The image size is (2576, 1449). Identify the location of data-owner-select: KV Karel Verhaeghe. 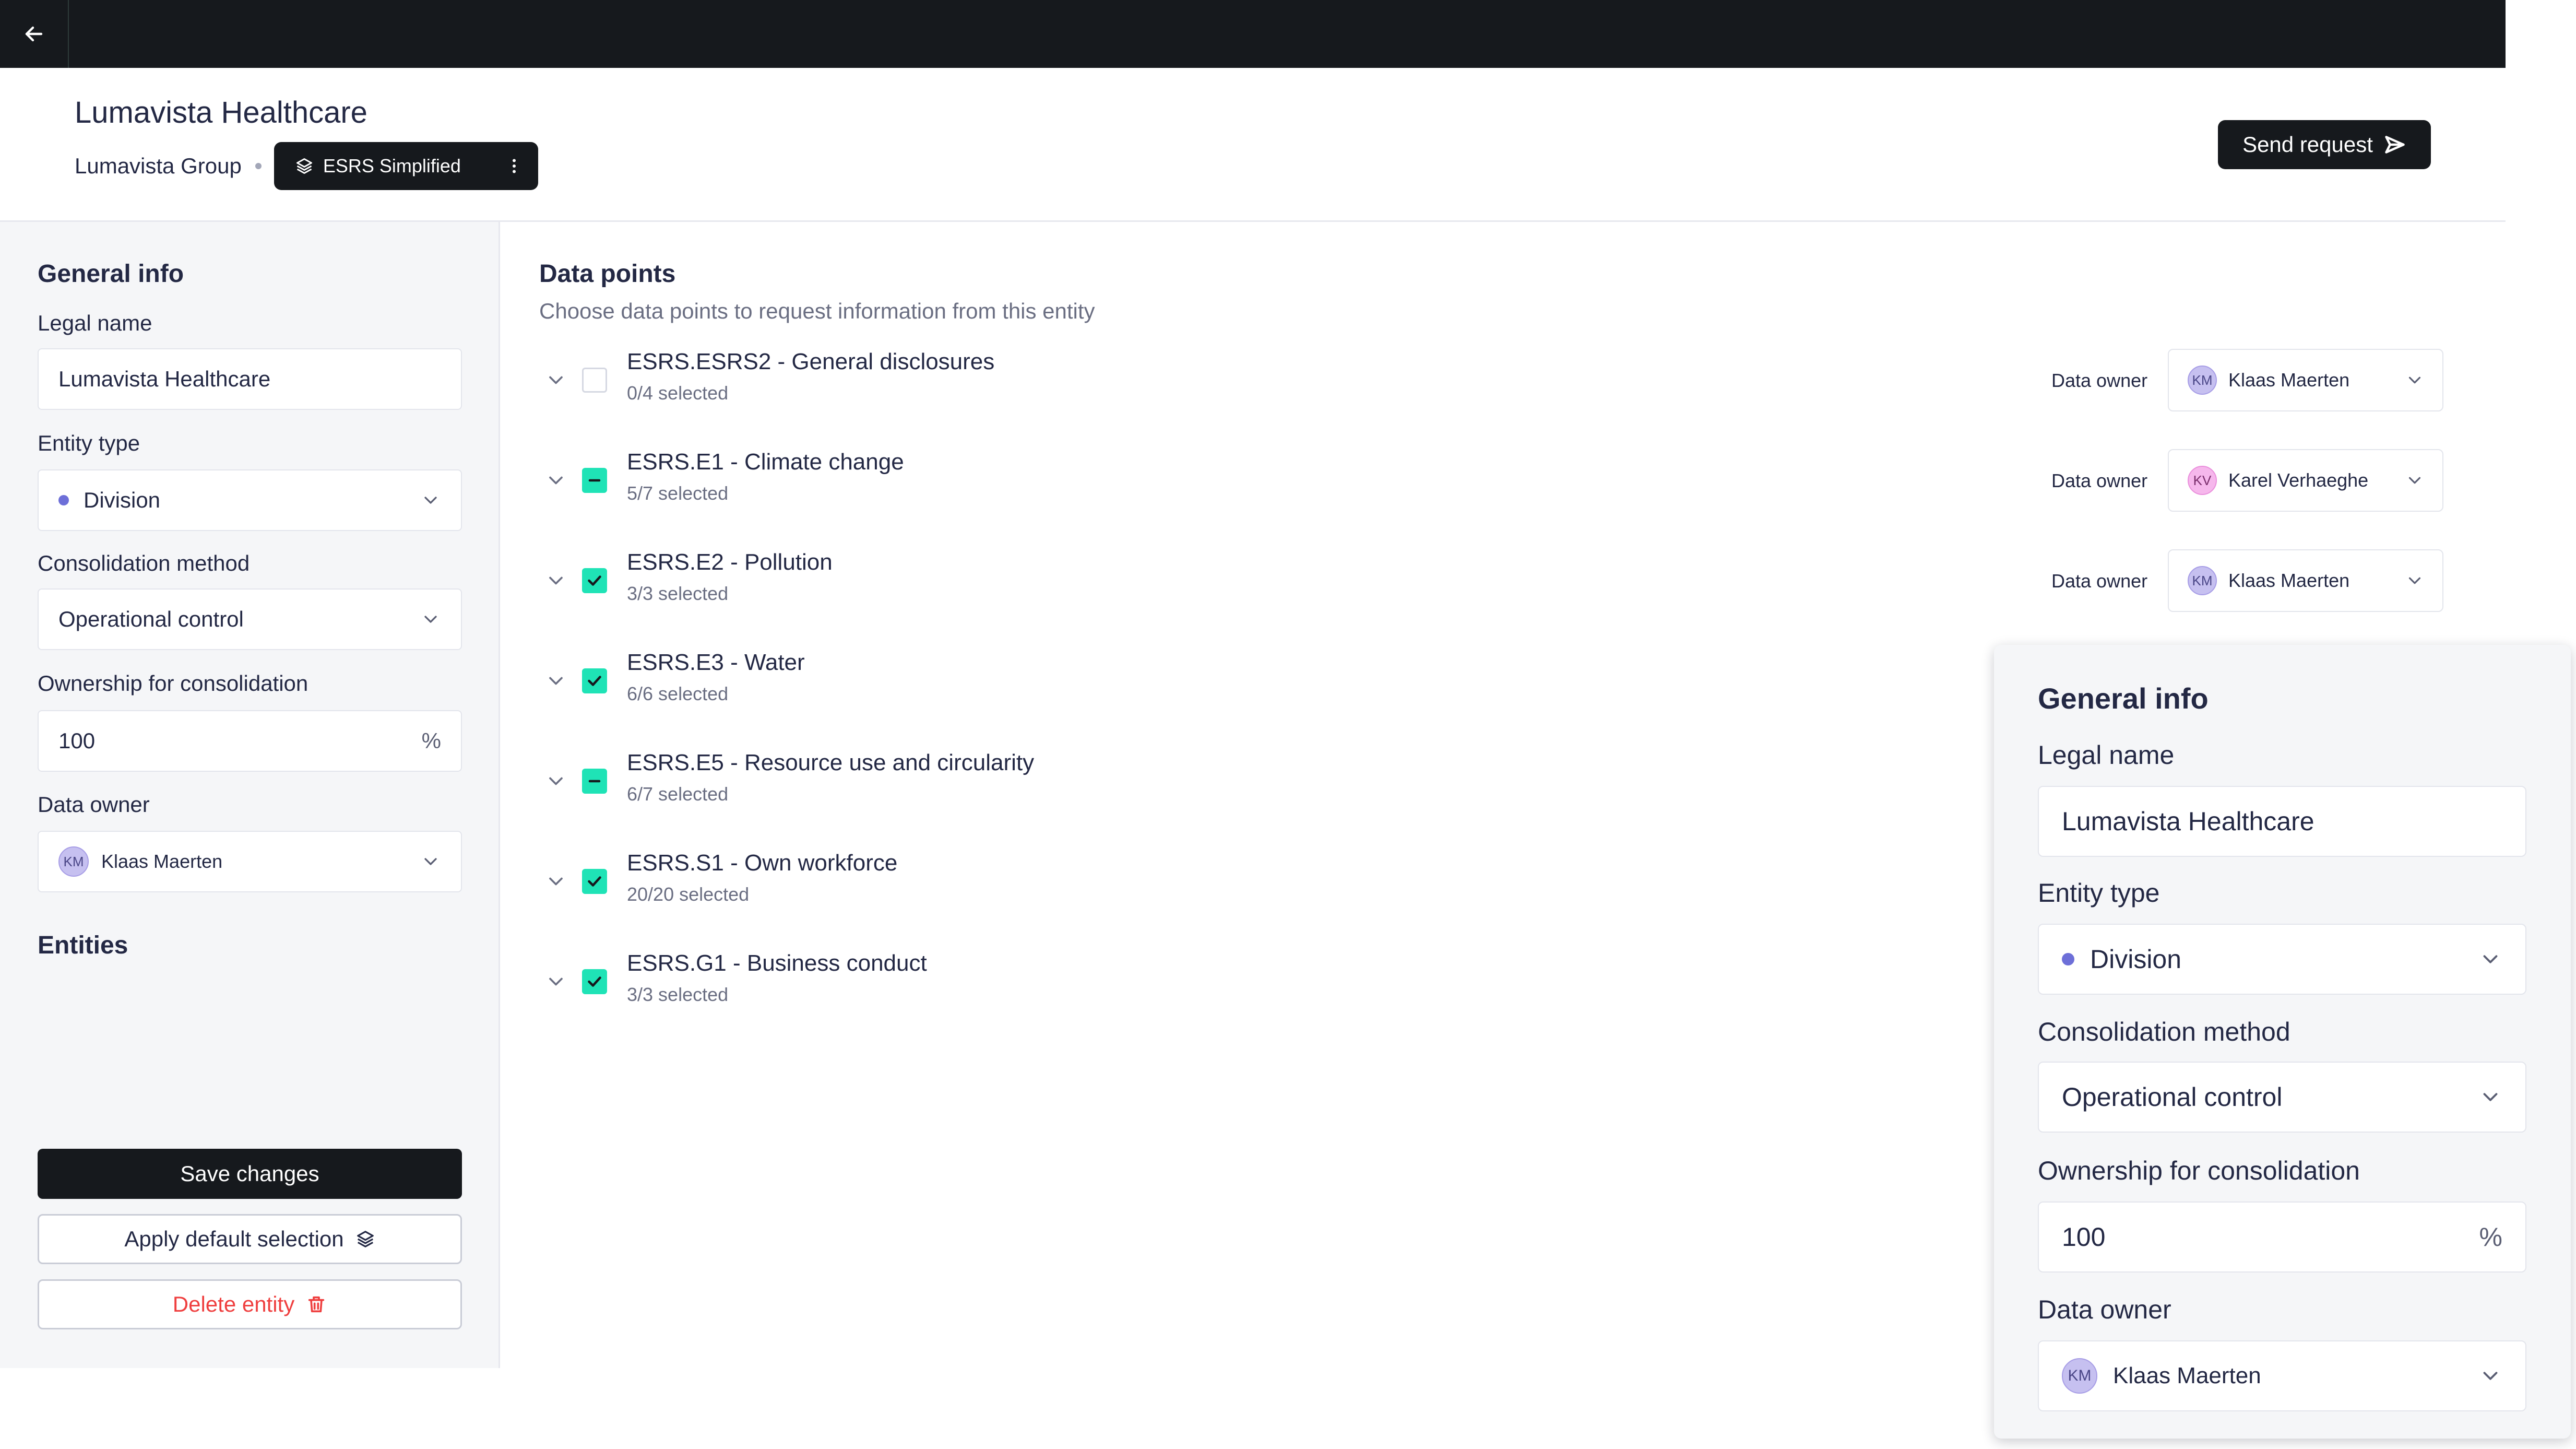
(2305, 480).